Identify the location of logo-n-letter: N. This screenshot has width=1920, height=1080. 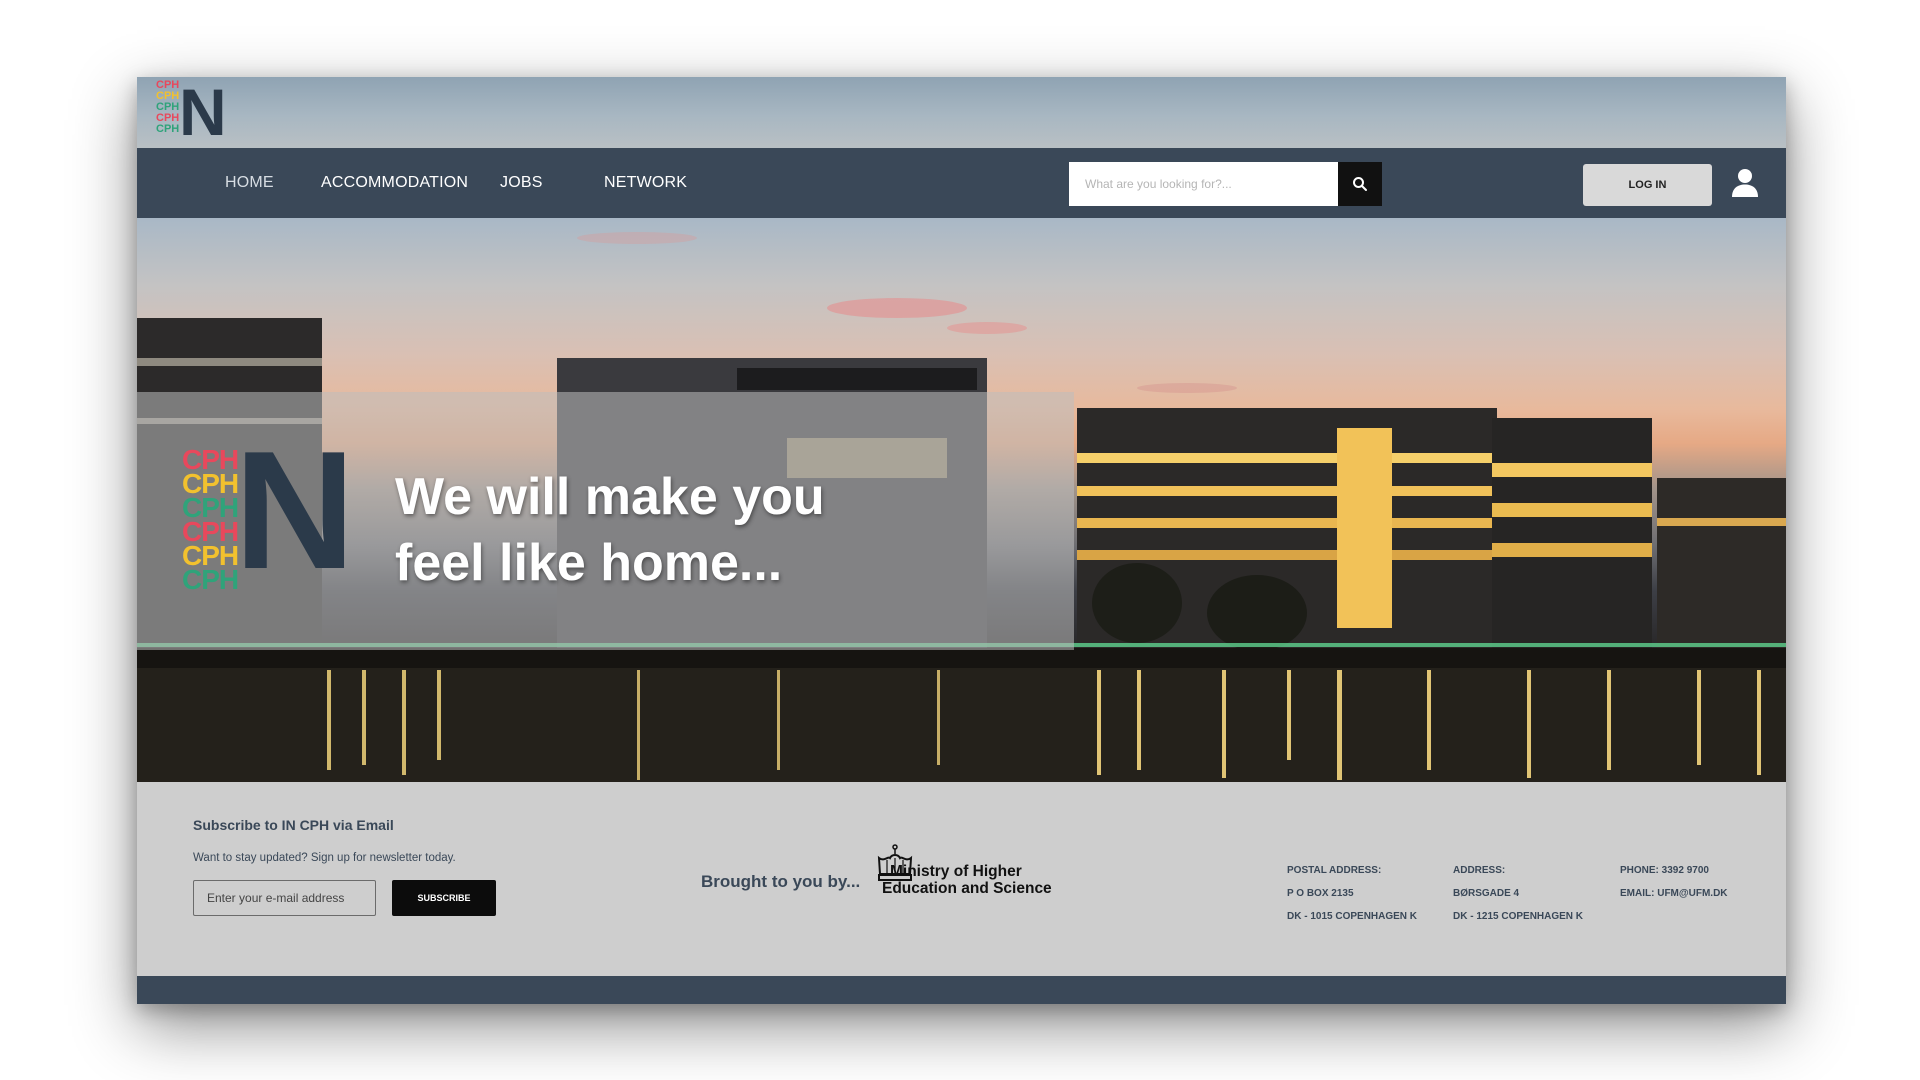
(203, 113).